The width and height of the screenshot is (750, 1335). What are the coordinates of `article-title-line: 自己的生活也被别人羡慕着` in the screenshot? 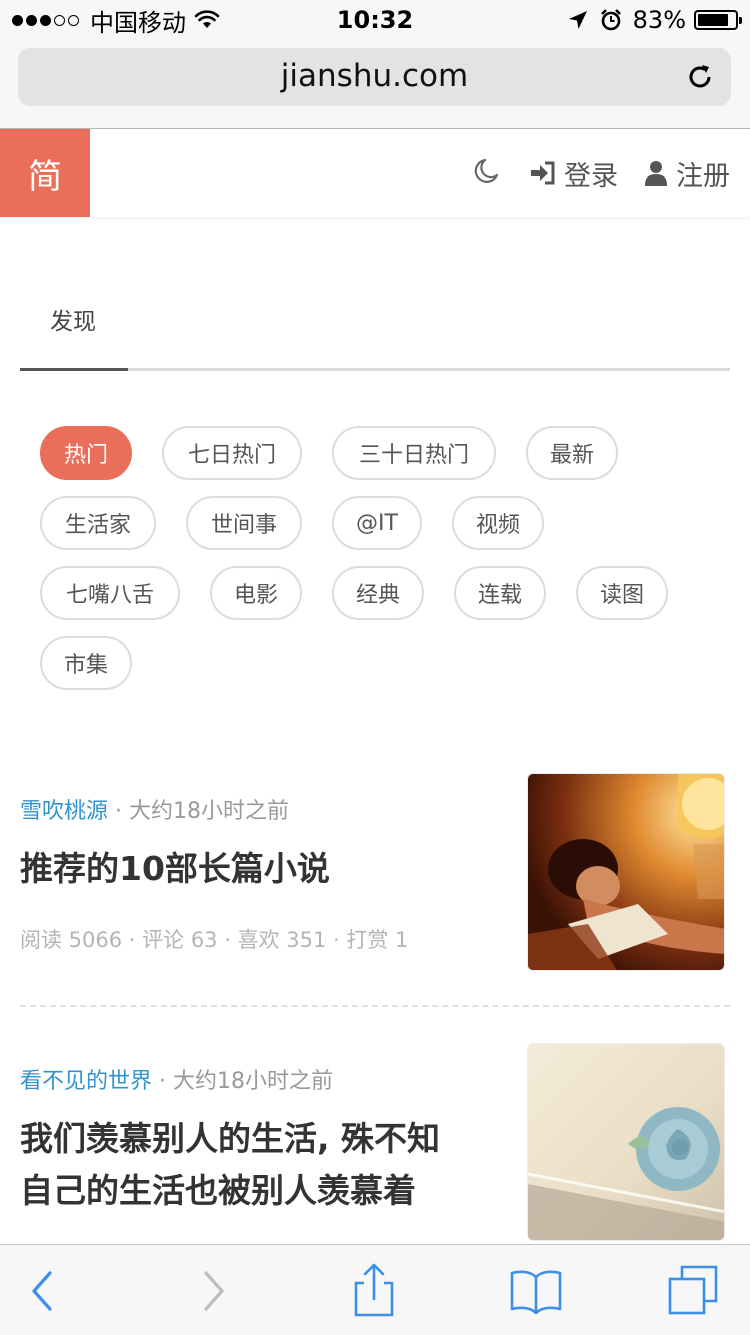 It's located at (218, 1190).